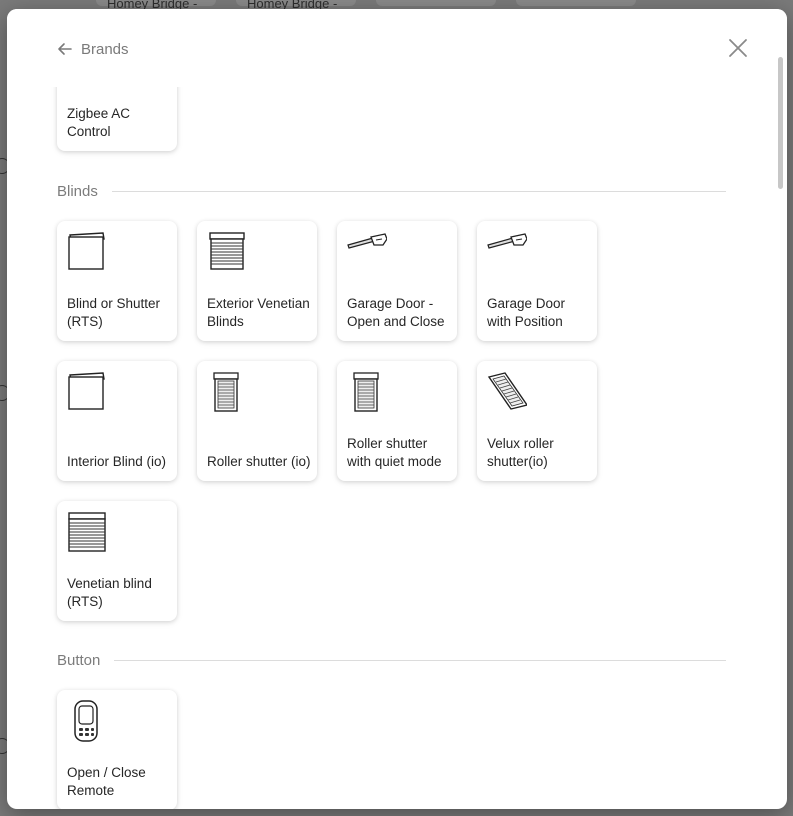 The width and height of the screenshot is (793, 816). What do you see at coordinates (114, 312) in the screenshot?
I see `device-card-label: Blind or Shutter (RTS)` at bounding box center [114, 312].